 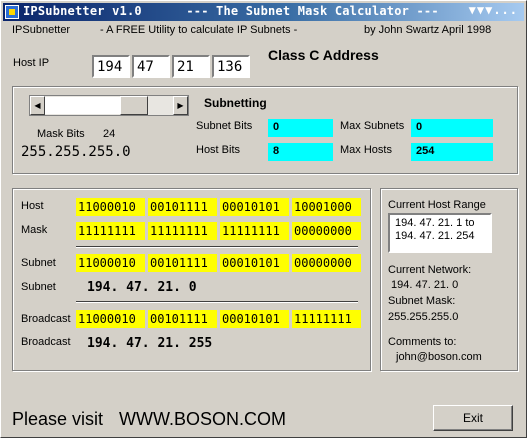 I want to click on host-range-end: 194. 47. 21. 254, so click(x=435, y=236).